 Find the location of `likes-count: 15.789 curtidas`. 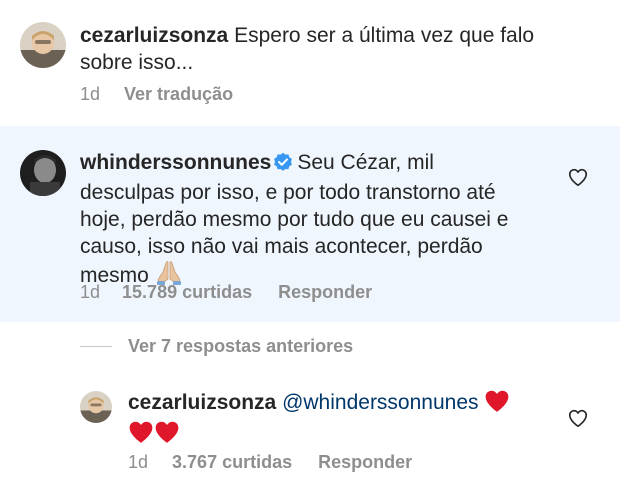

likes-count: 15.789 curtidas is located at coordinates (187, 292).